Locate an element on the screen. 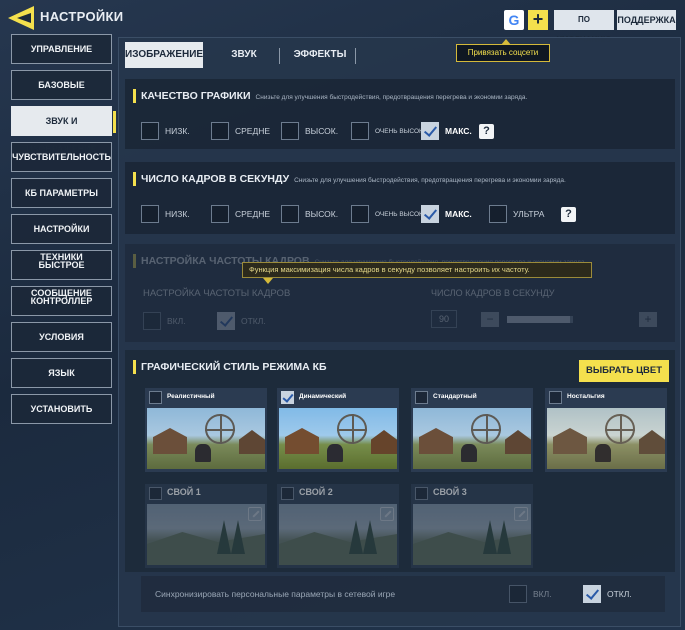 The width and height of the screenshot is (685, 630). fps-slider-fill is located at coordinates (538, 319).